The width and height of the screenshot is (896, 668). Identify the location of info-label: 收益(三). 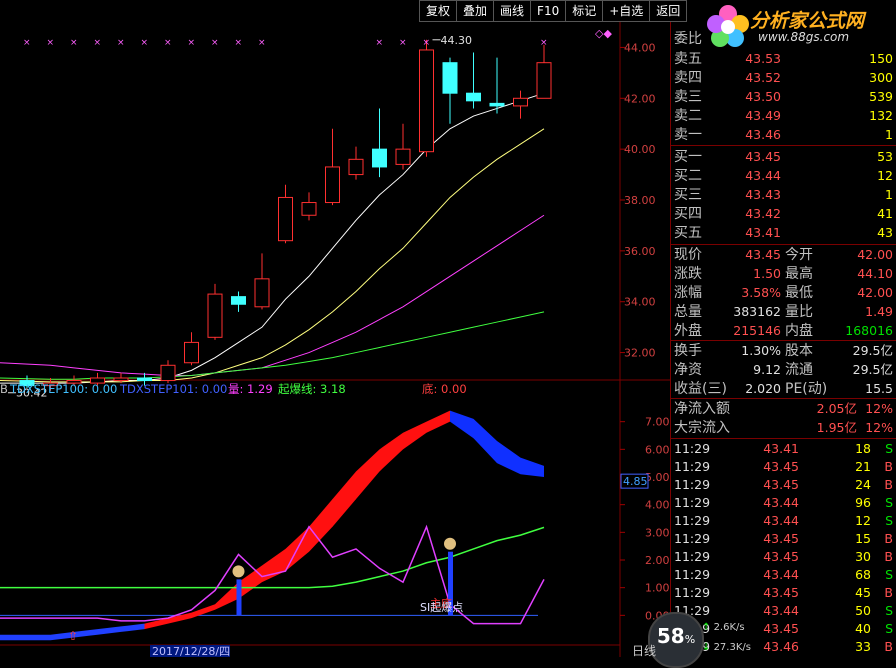
(700, 389).